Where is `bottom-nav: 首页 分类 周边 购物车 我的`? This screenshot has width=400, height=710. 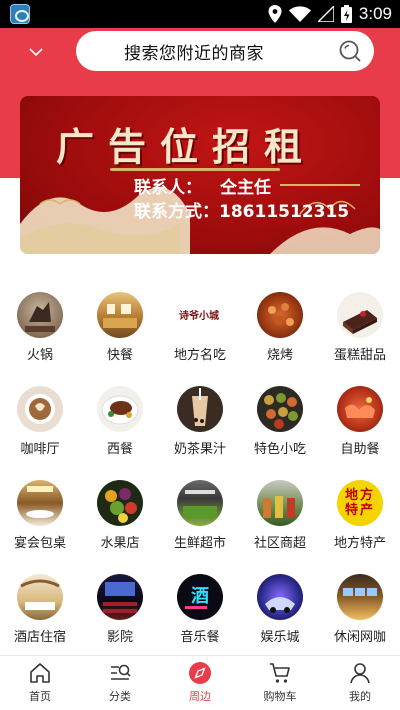
bottom-nav: 首页 分类 周边 购物车 我的 is located at coordinates (200, 682).